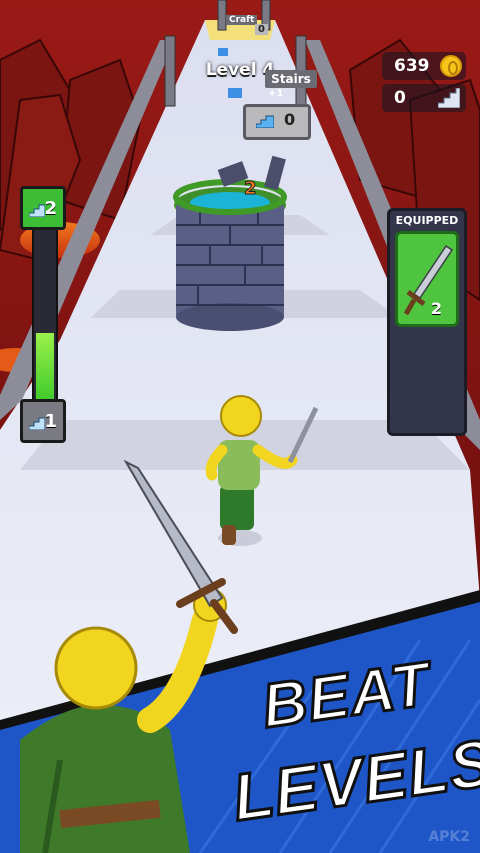 The image size is (480, 853). What do you see at coordinates (45, 367) in the screenshot?
I see `progress-meter-fill` at bounding box center [45, 367].